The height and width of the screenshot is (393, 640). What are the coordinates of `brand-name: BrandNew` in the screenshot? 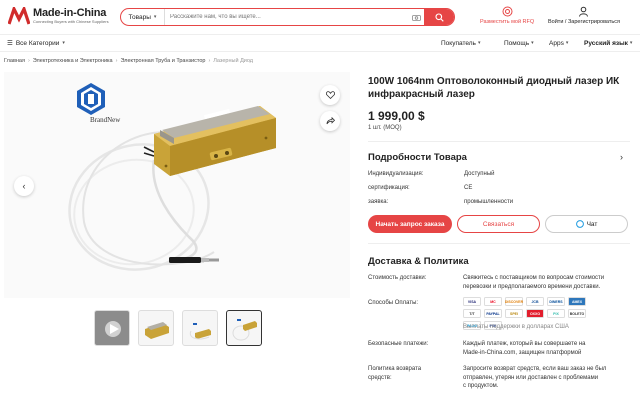 It's located at (105, 120).